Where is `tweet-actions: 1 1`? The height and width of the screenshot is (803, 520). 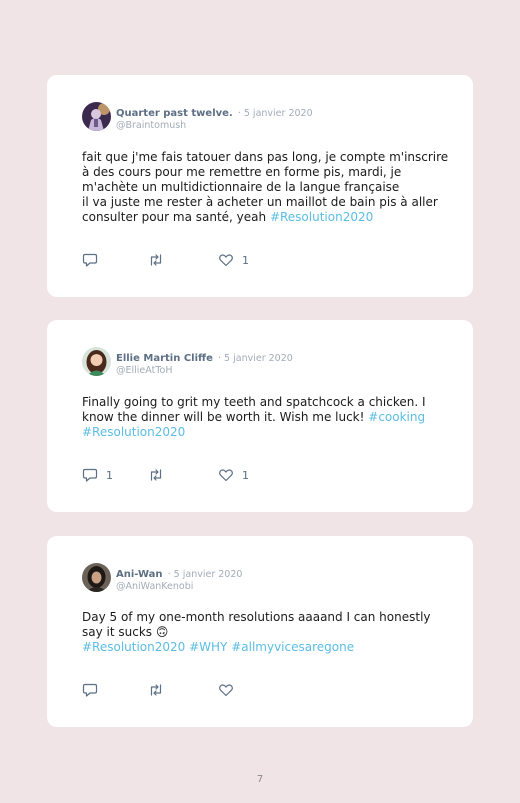
tweet-actions: 1 1 is located at coordinates (182, 475).